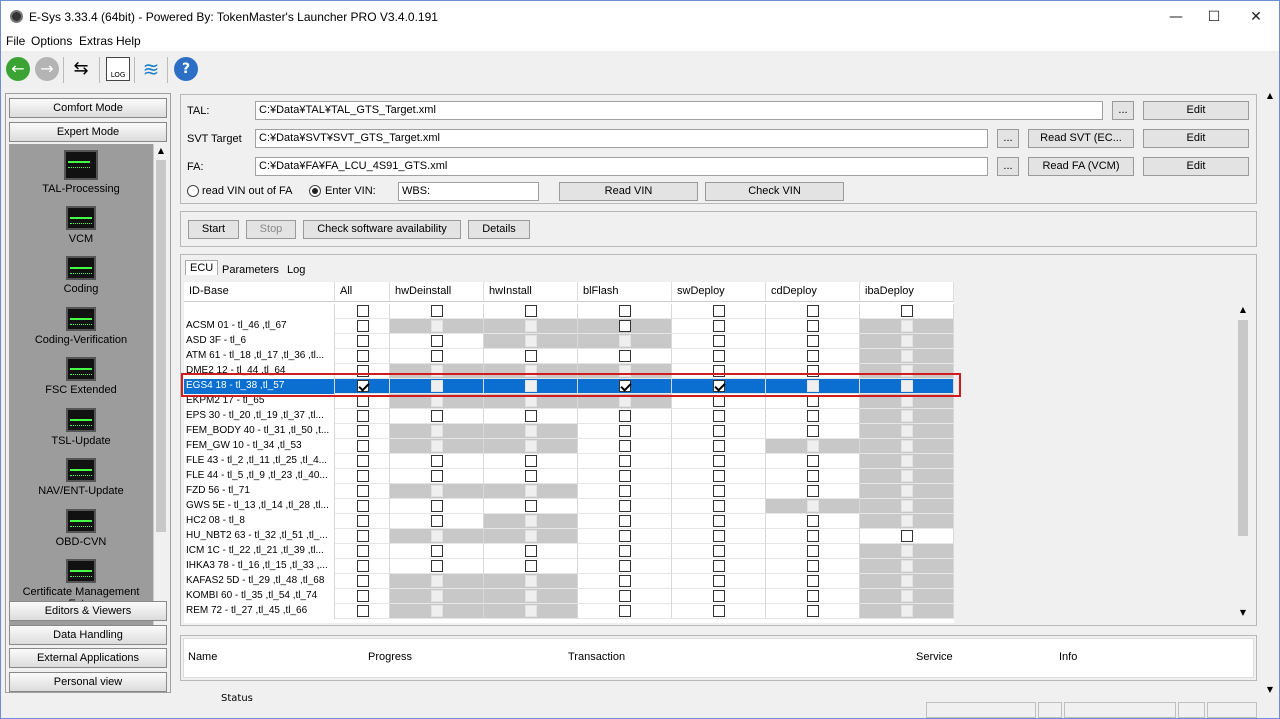 The height and width of the screenshot is (719, 1280). I want to click on menu-extras: Extras, so click(96, 41).